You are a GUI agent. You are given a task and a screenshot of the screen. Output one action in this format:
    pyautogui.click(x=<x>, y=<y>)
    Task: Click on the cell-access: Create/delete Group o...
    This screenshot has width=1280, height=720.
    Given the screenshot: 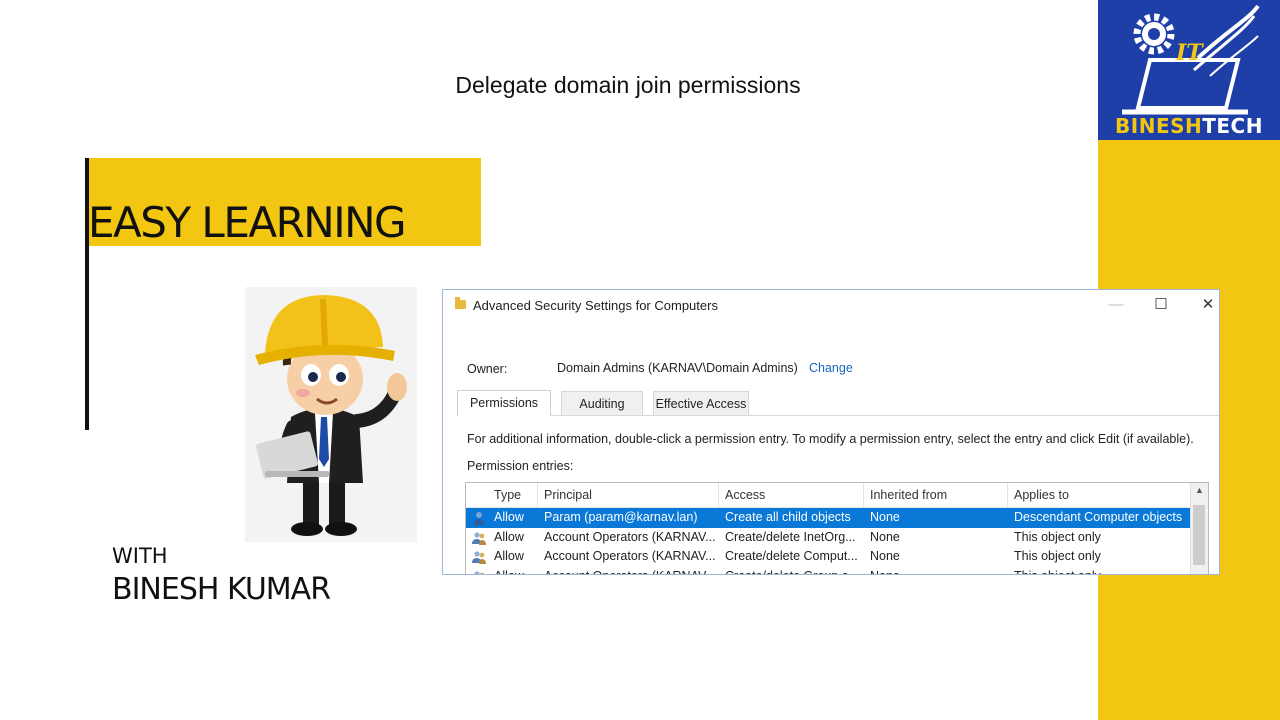 What is the action you would take?
    pyautogui.click(x=791, y=571)
    